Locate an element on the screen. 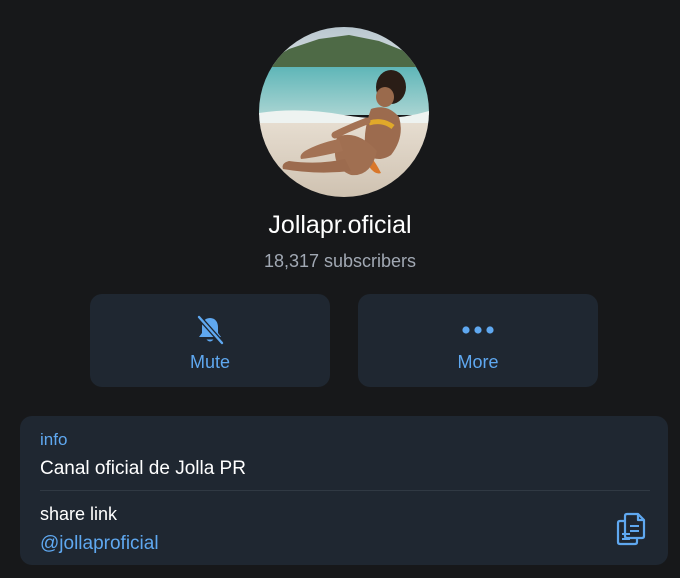 Image resolution: width=680 pixels, height=578 pixels. channel-avatar is located at coordinates (344, 112).